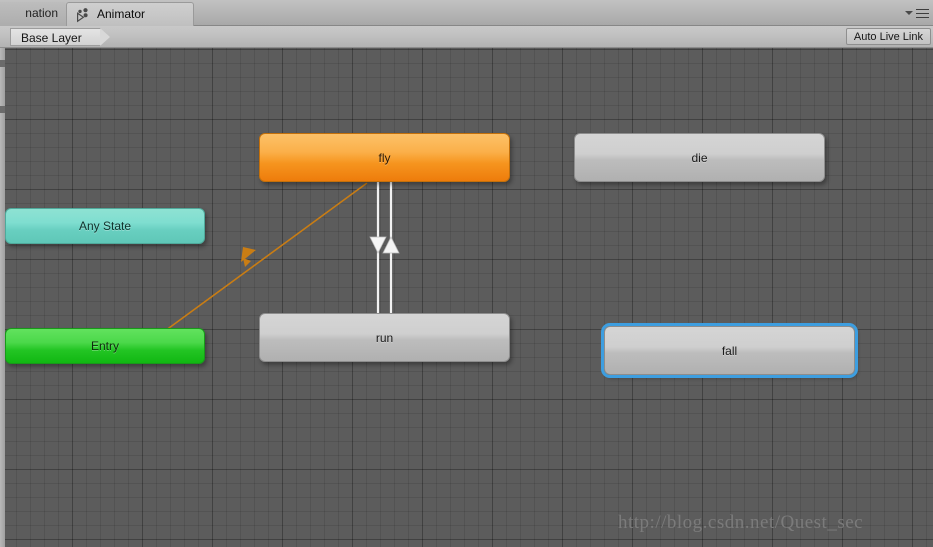  I want to click on state-node-label: Any State, so click(105, 226).